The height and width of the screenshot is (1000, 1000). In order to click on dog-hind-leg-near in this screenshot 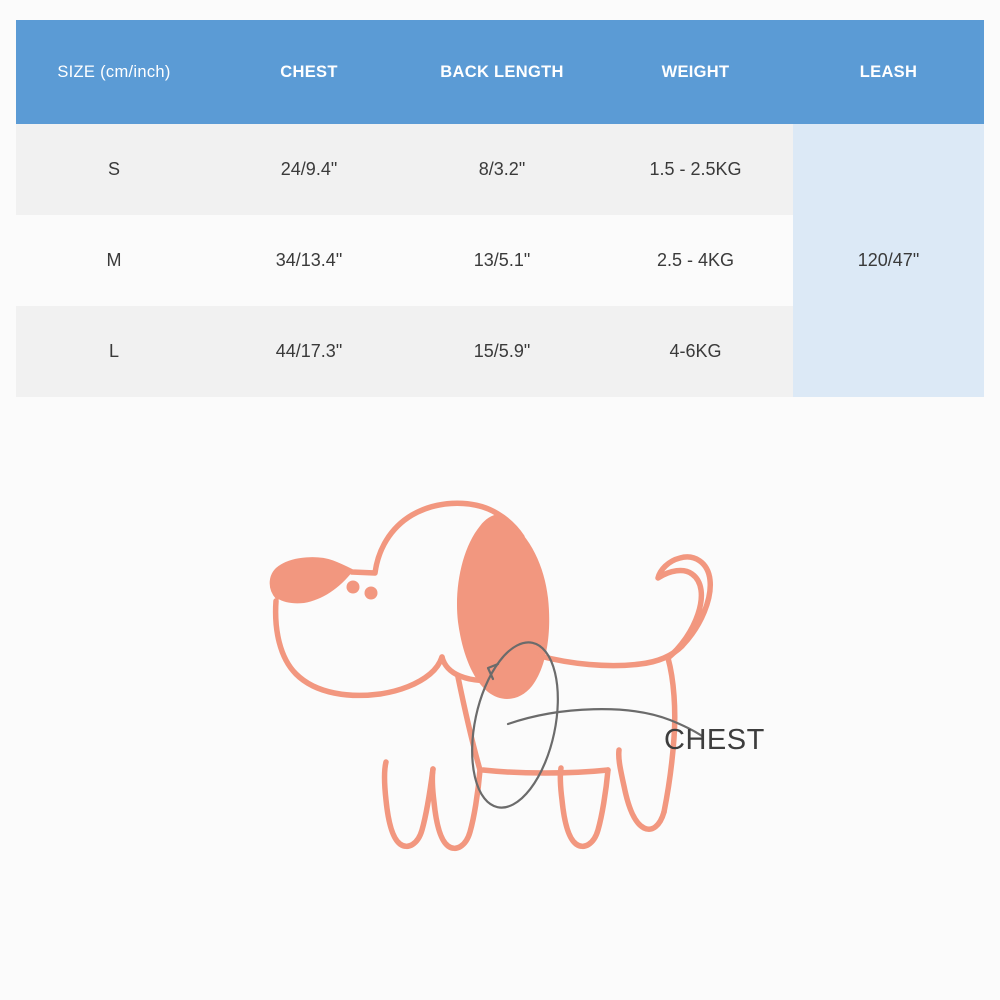, I will do `click(584, 807)`.